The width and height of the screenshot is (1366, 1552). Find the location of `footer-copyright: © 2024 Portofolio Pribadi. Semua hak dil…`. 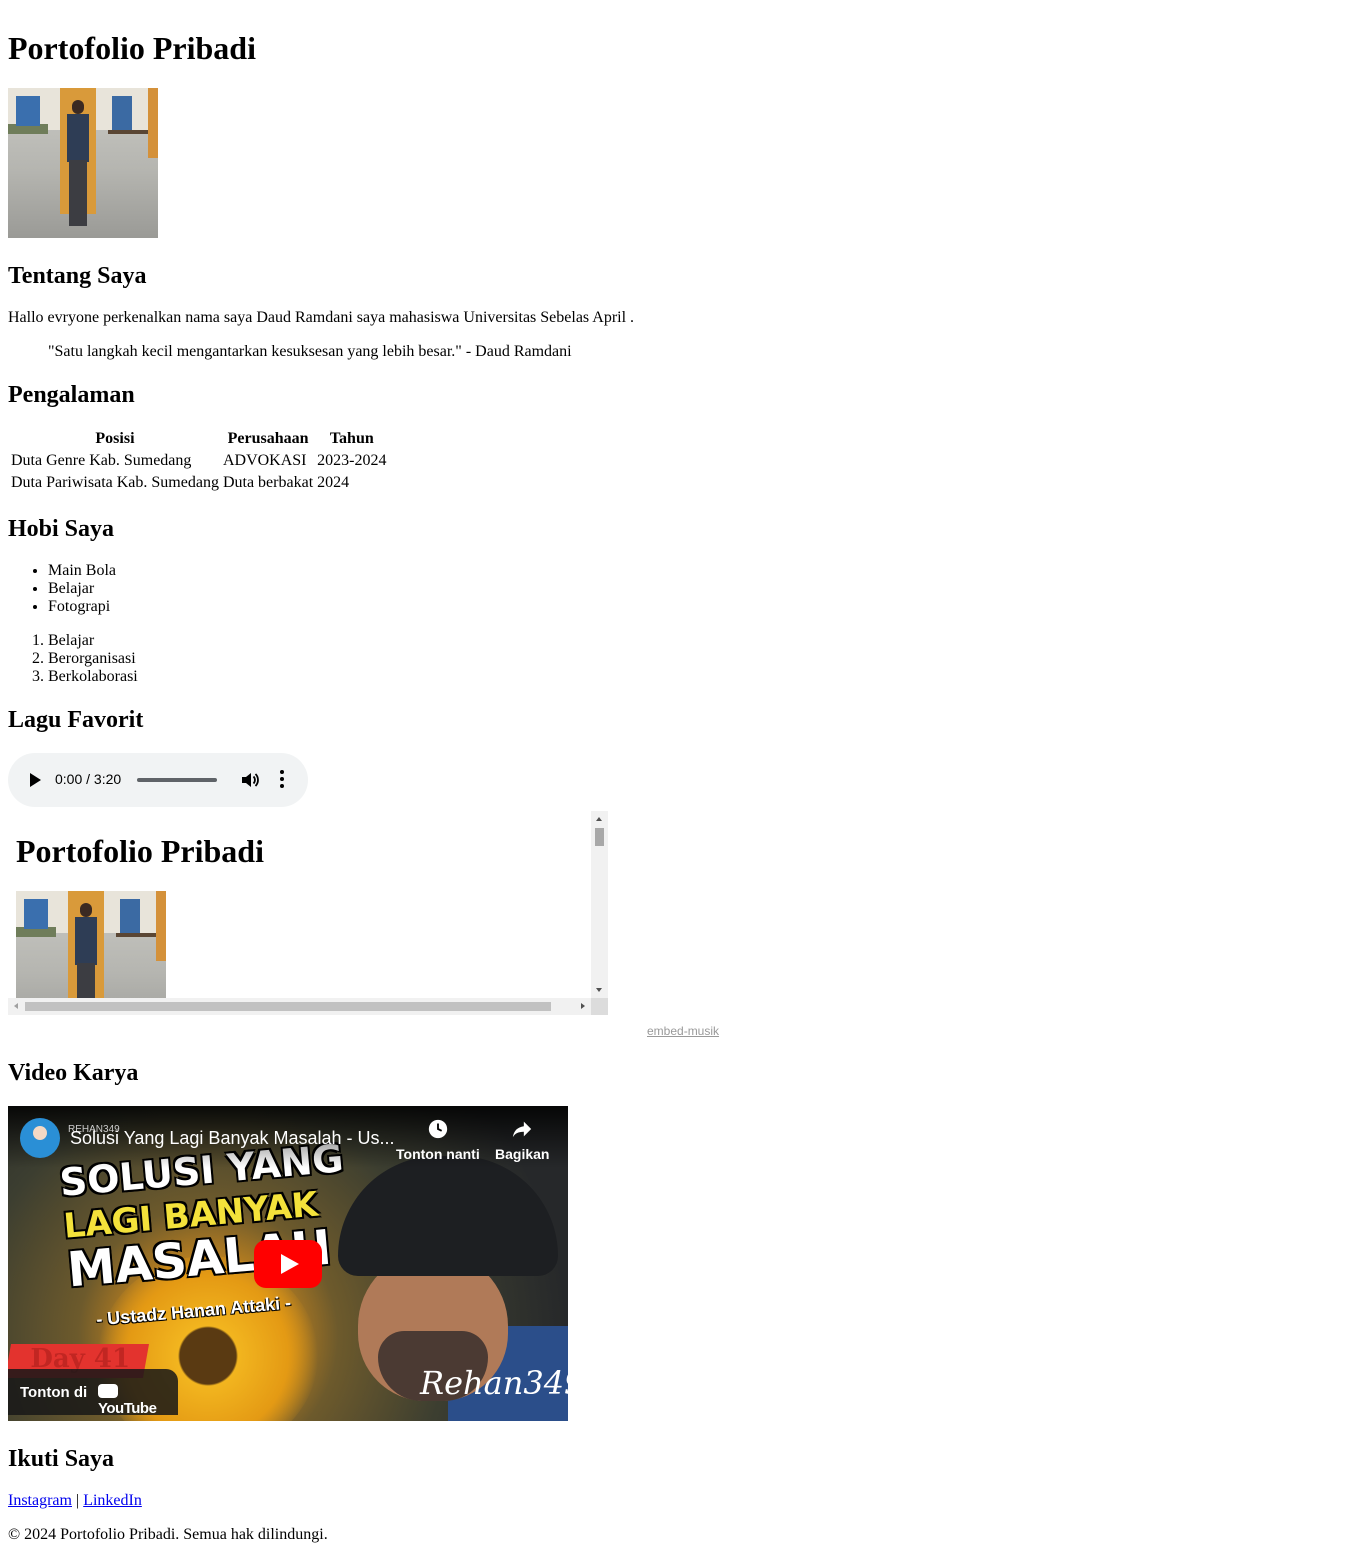

footer-copyright: © 2024 Portofolio Pribadi. Semua hak dil… is located at coordinates (168, 1534).